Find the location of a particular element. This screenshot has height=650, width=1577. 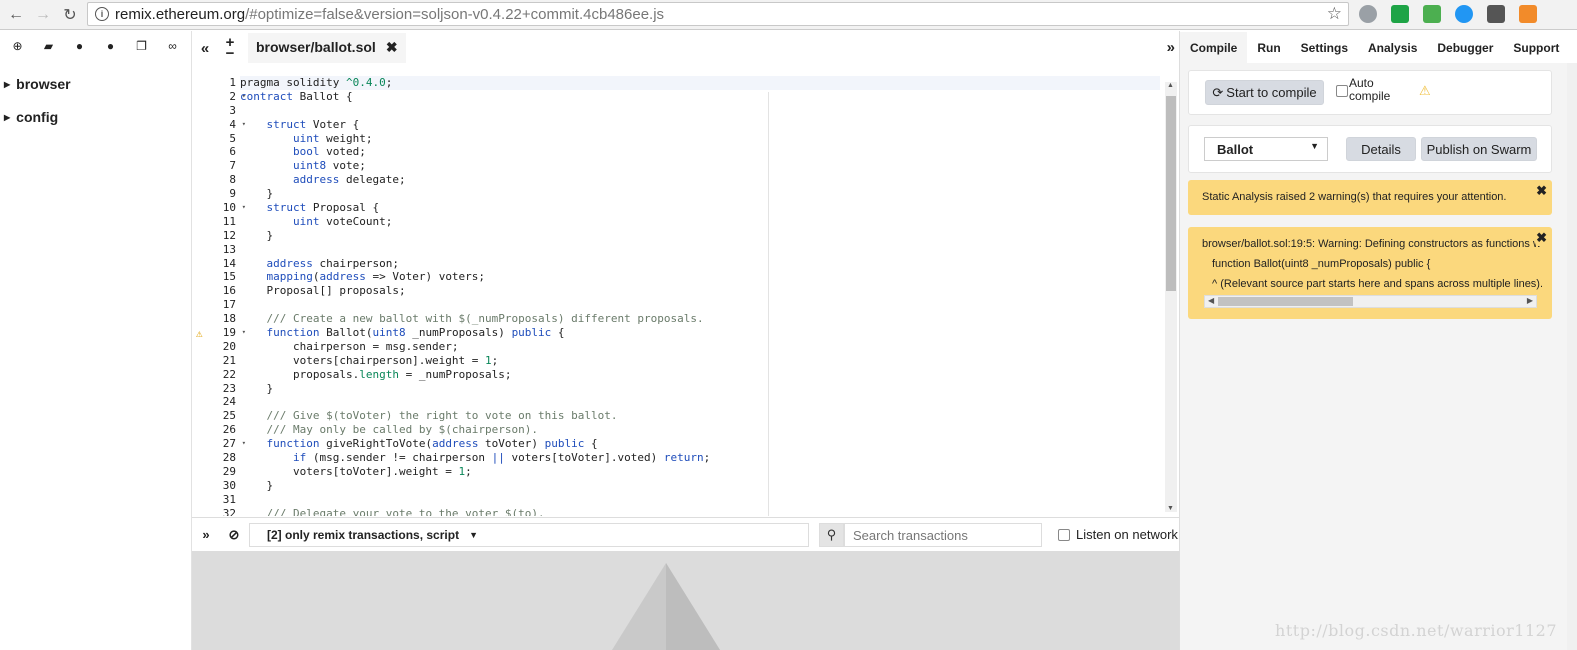

listen-network-toggle: Listen on network is located at coordinates (1118, 534).